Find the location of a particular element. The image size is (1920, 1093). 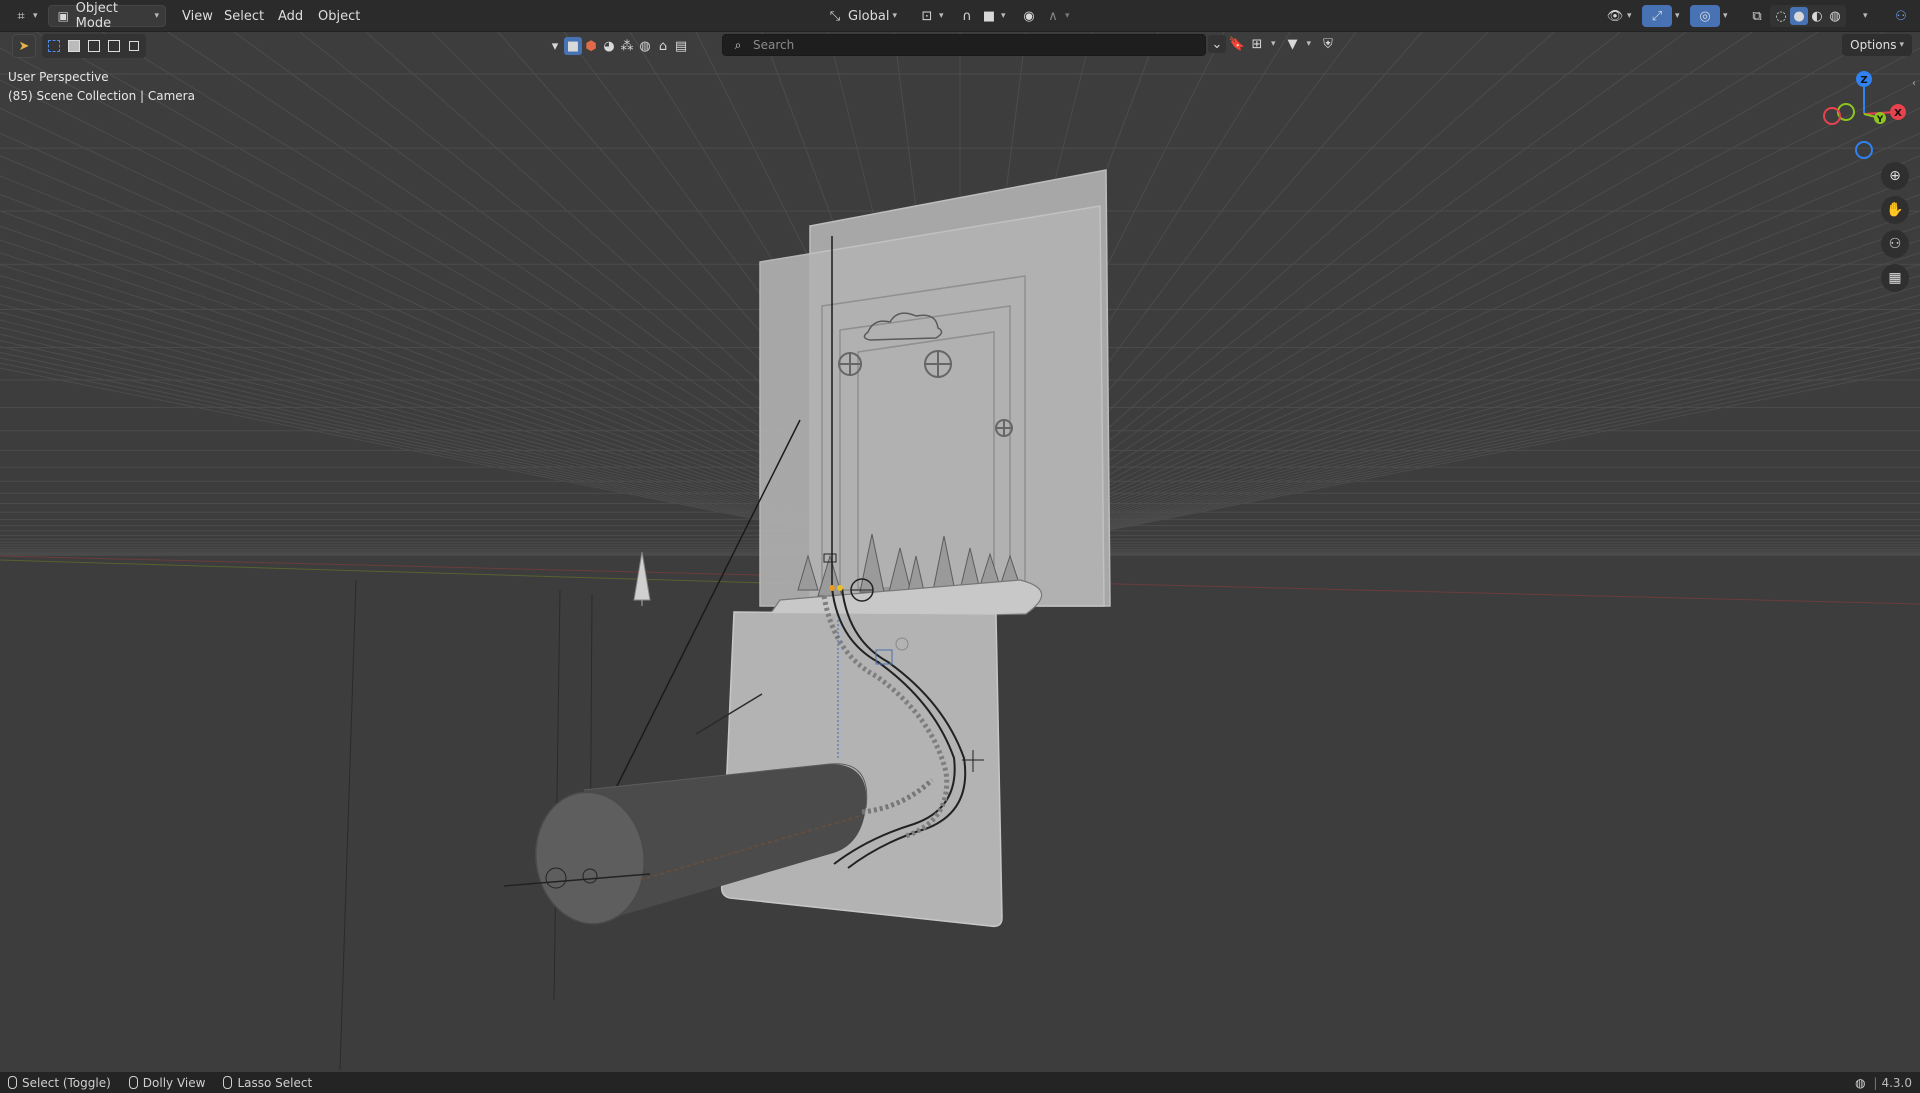

search-icon: ⌕ is located at coordinates (738, 44).